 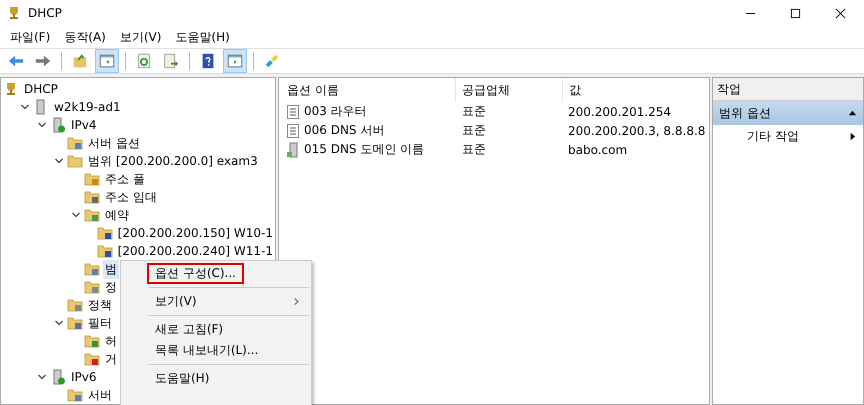 What do you see at coordinates (296, 301) in the screenshot?
I see `chevron-right-icon` at bounding box center [296, 301].